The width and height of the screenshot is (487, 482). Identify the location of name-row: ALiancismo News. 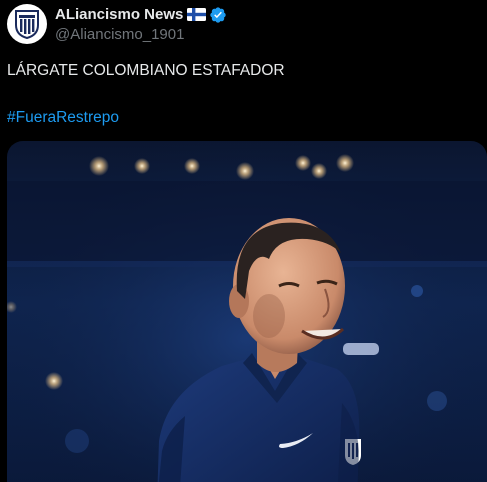
(141, 15).